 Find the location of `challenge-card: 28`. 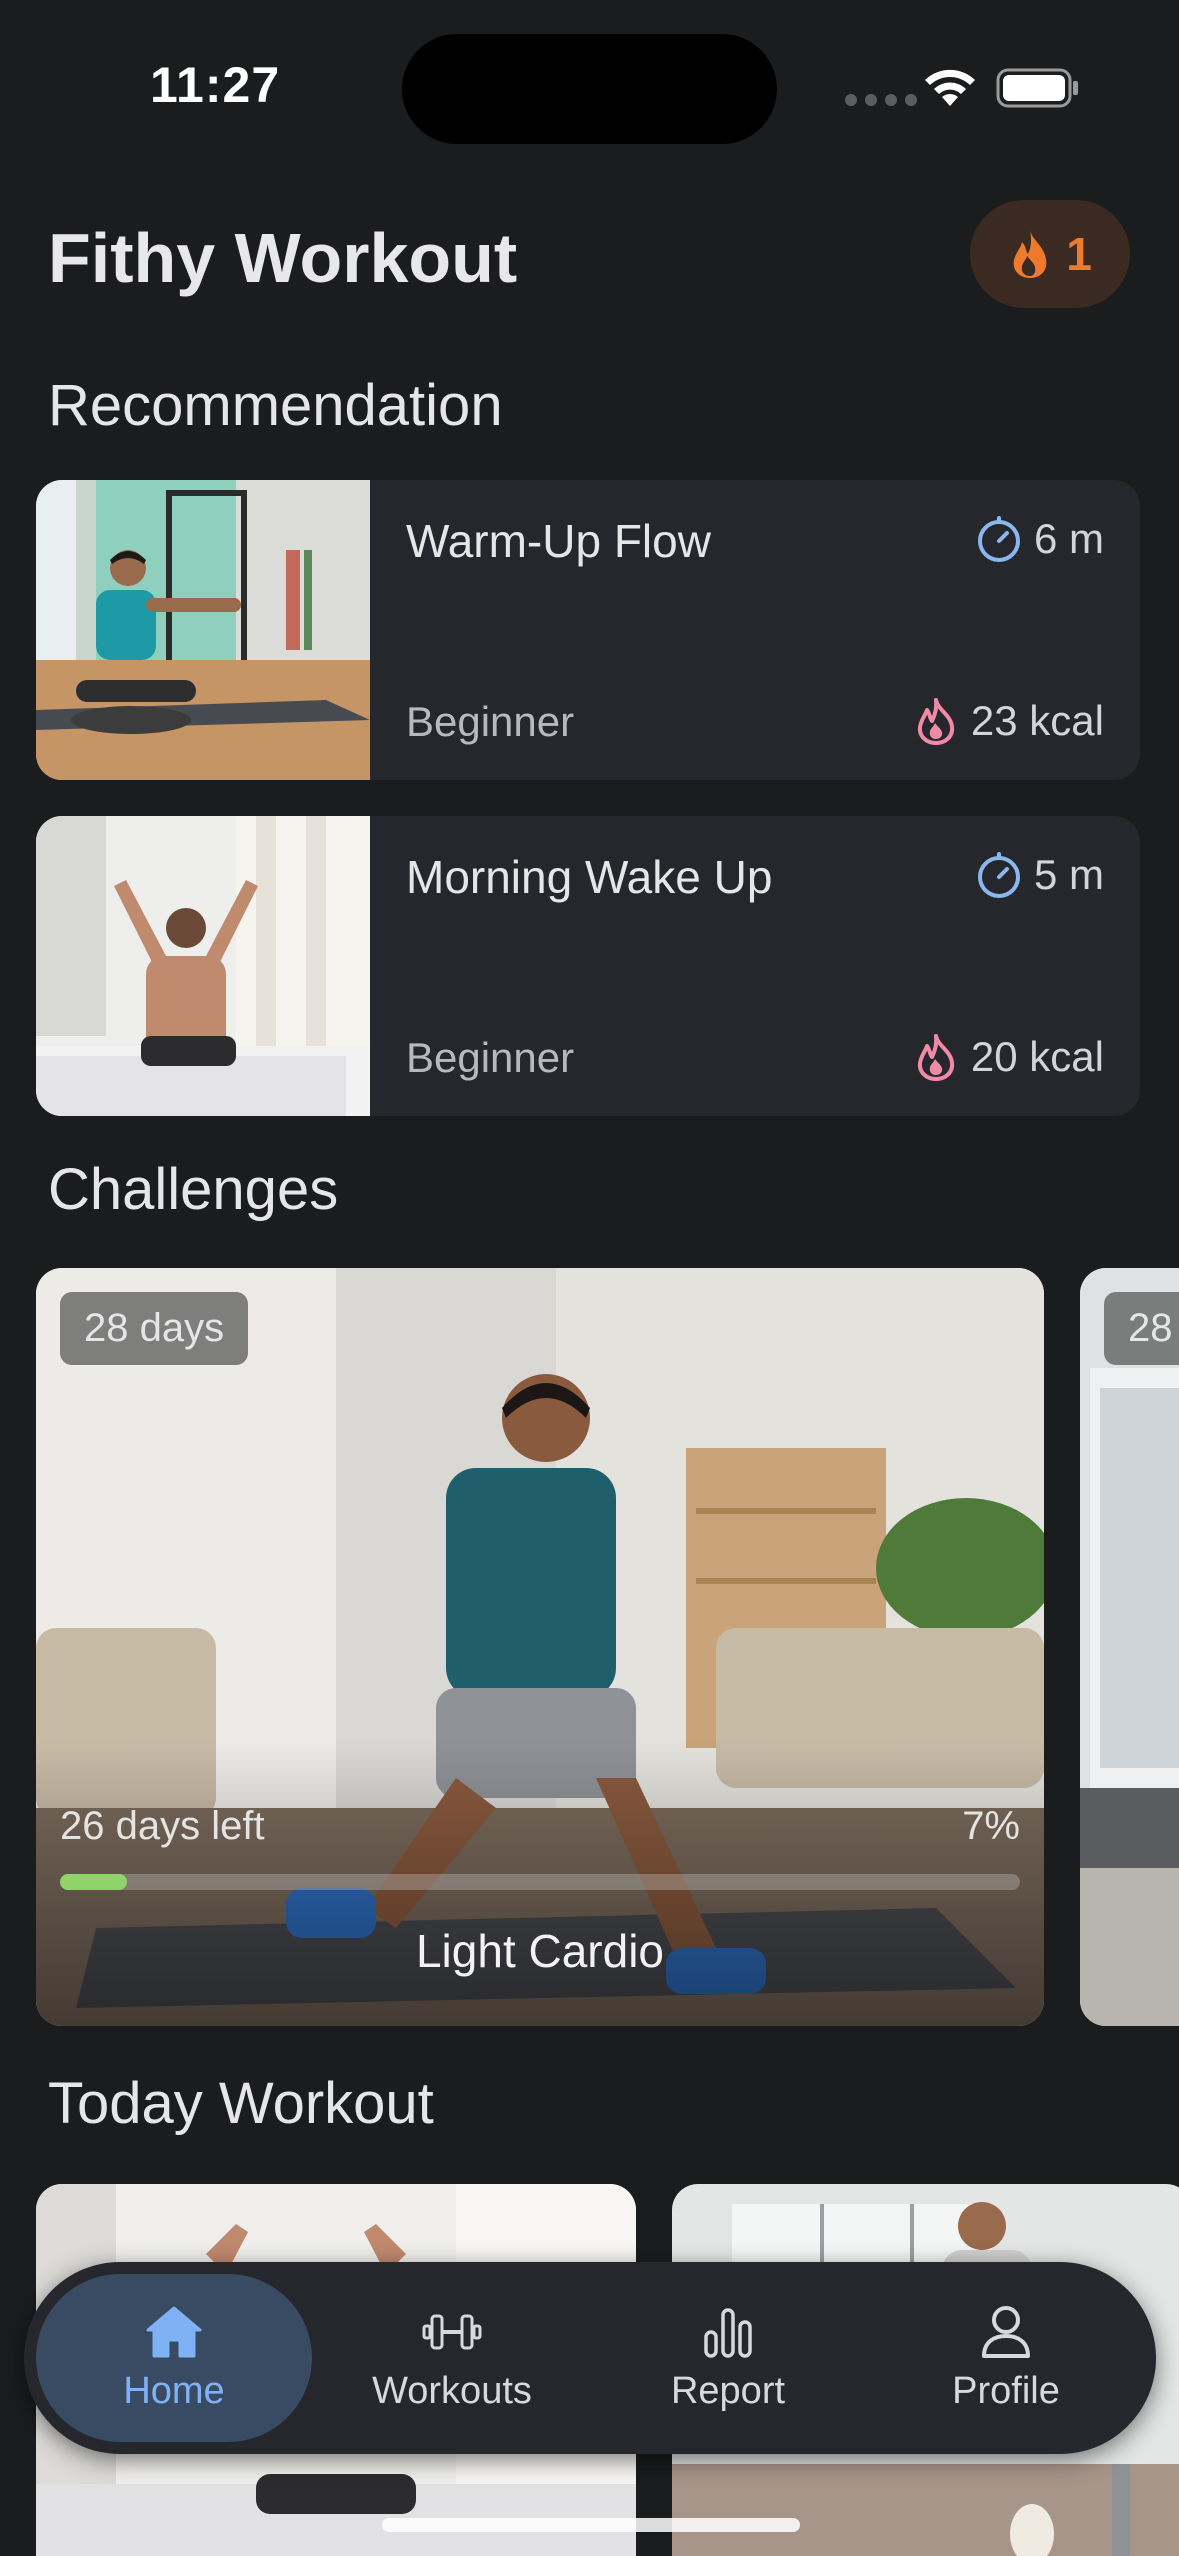

challenge-card: 28 is located at coordinates (1129, 1647).